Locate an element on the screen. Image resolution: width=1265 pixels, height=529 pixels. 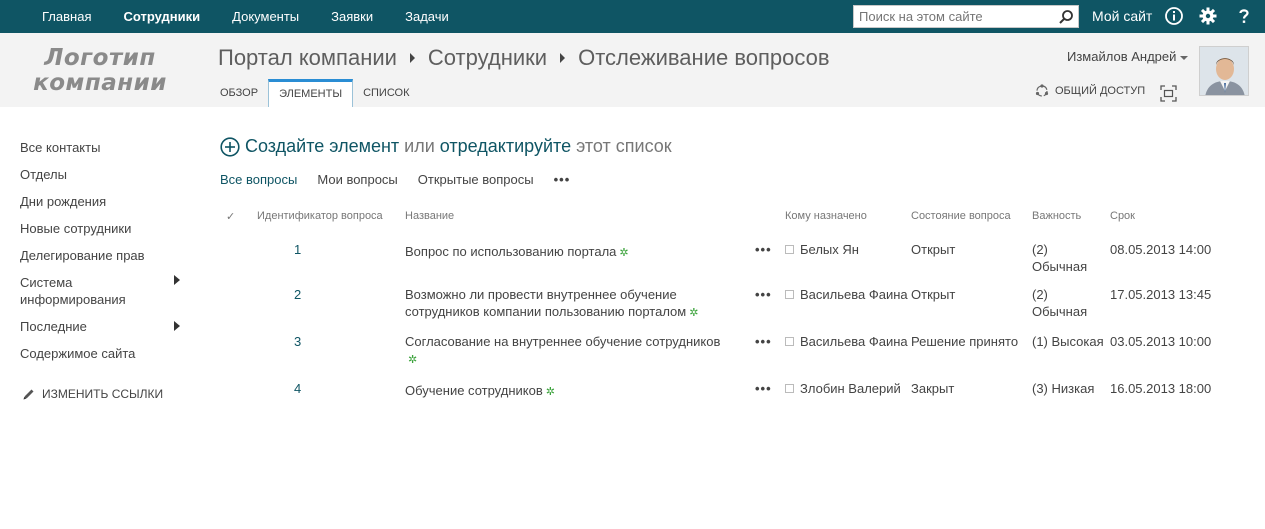
my-site-link: Мой сайт is located at coordinates (1122, 16).